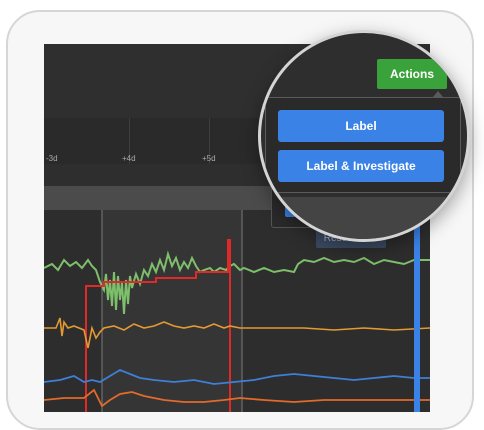 This screenshot has width=484, height=430. I want to click on actions-menu: Label Label & Investigate, so click(363, 145).